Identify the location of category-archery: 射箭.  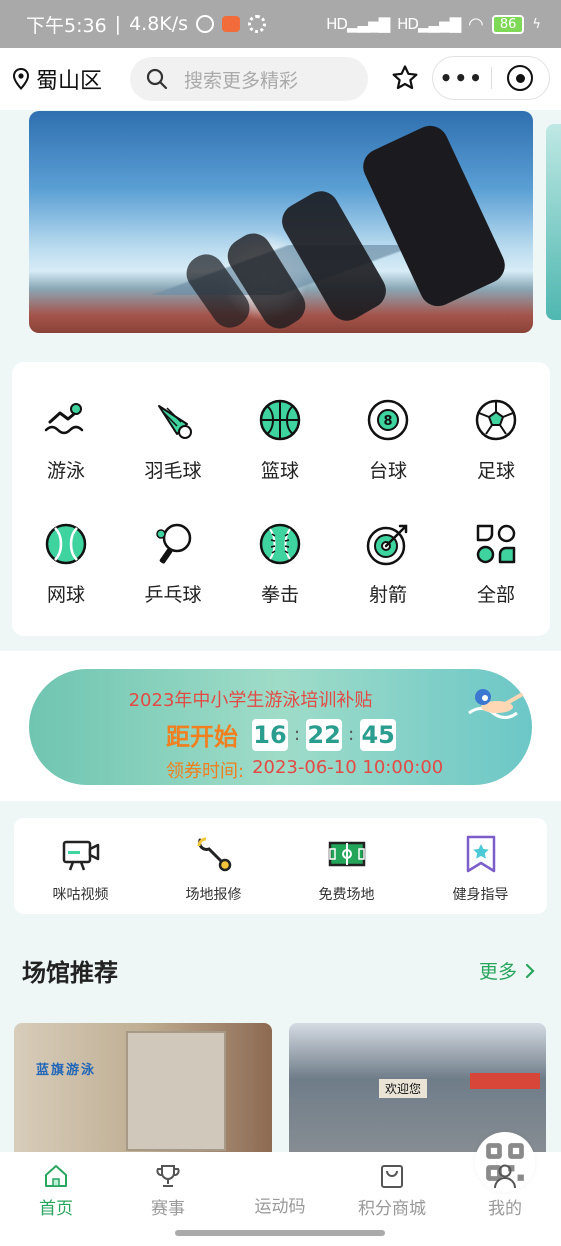
(388, 575).